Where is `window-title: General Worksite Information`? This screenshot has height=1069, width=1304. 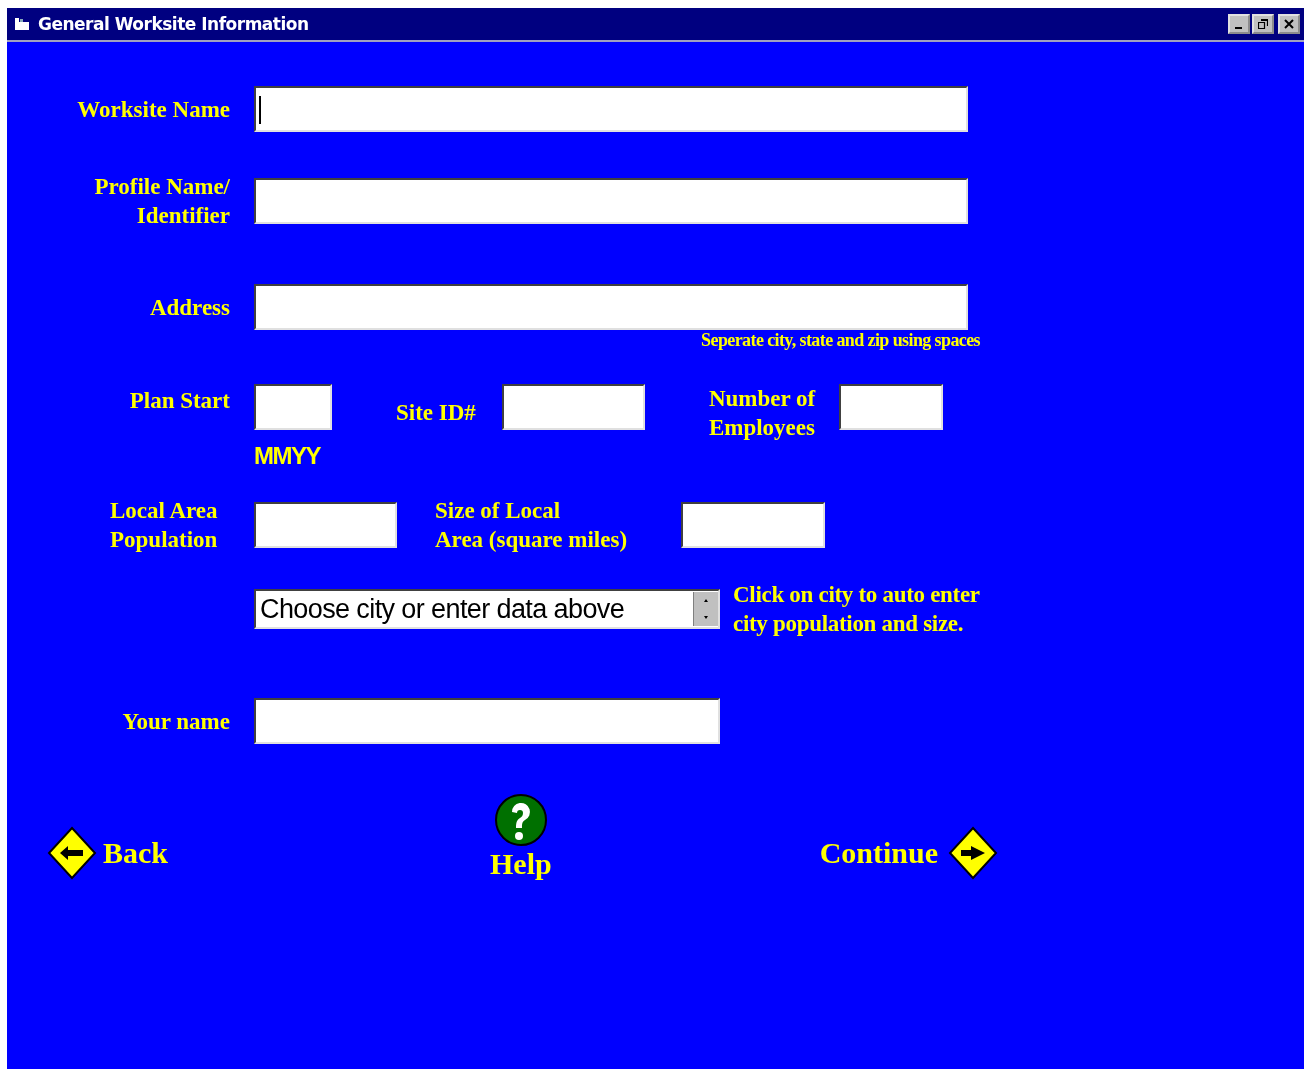
window-title: General Worksite Information is located at coordinates (174, 24).